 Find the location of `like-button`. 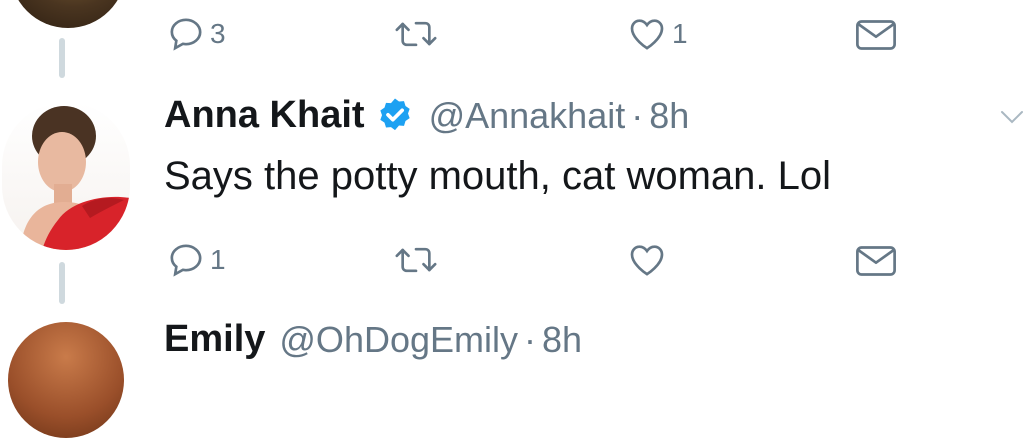

like-button is located at coordinates (649, 260).